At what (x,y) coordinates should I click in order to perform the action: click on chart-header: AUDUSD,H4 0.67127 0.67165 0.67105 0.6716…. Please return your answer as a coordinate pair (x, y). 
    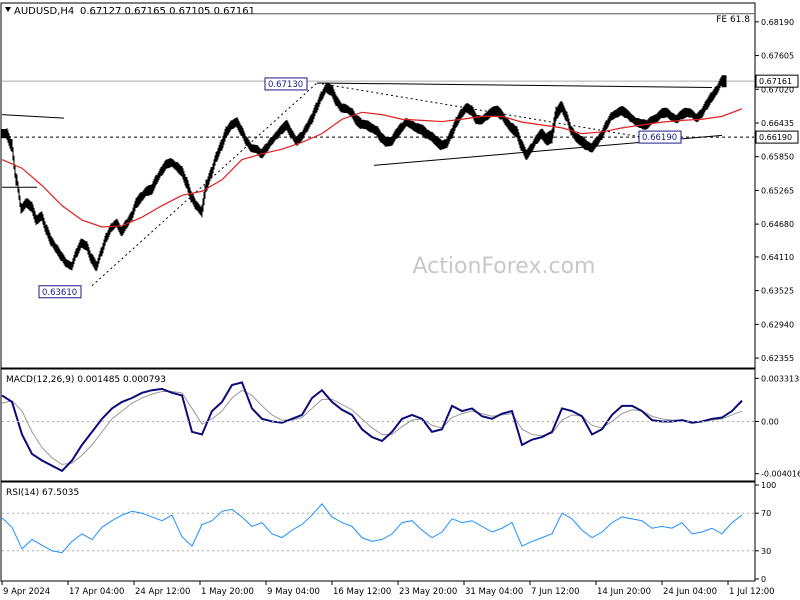
    Looking at the image, I should click on (130, 11).